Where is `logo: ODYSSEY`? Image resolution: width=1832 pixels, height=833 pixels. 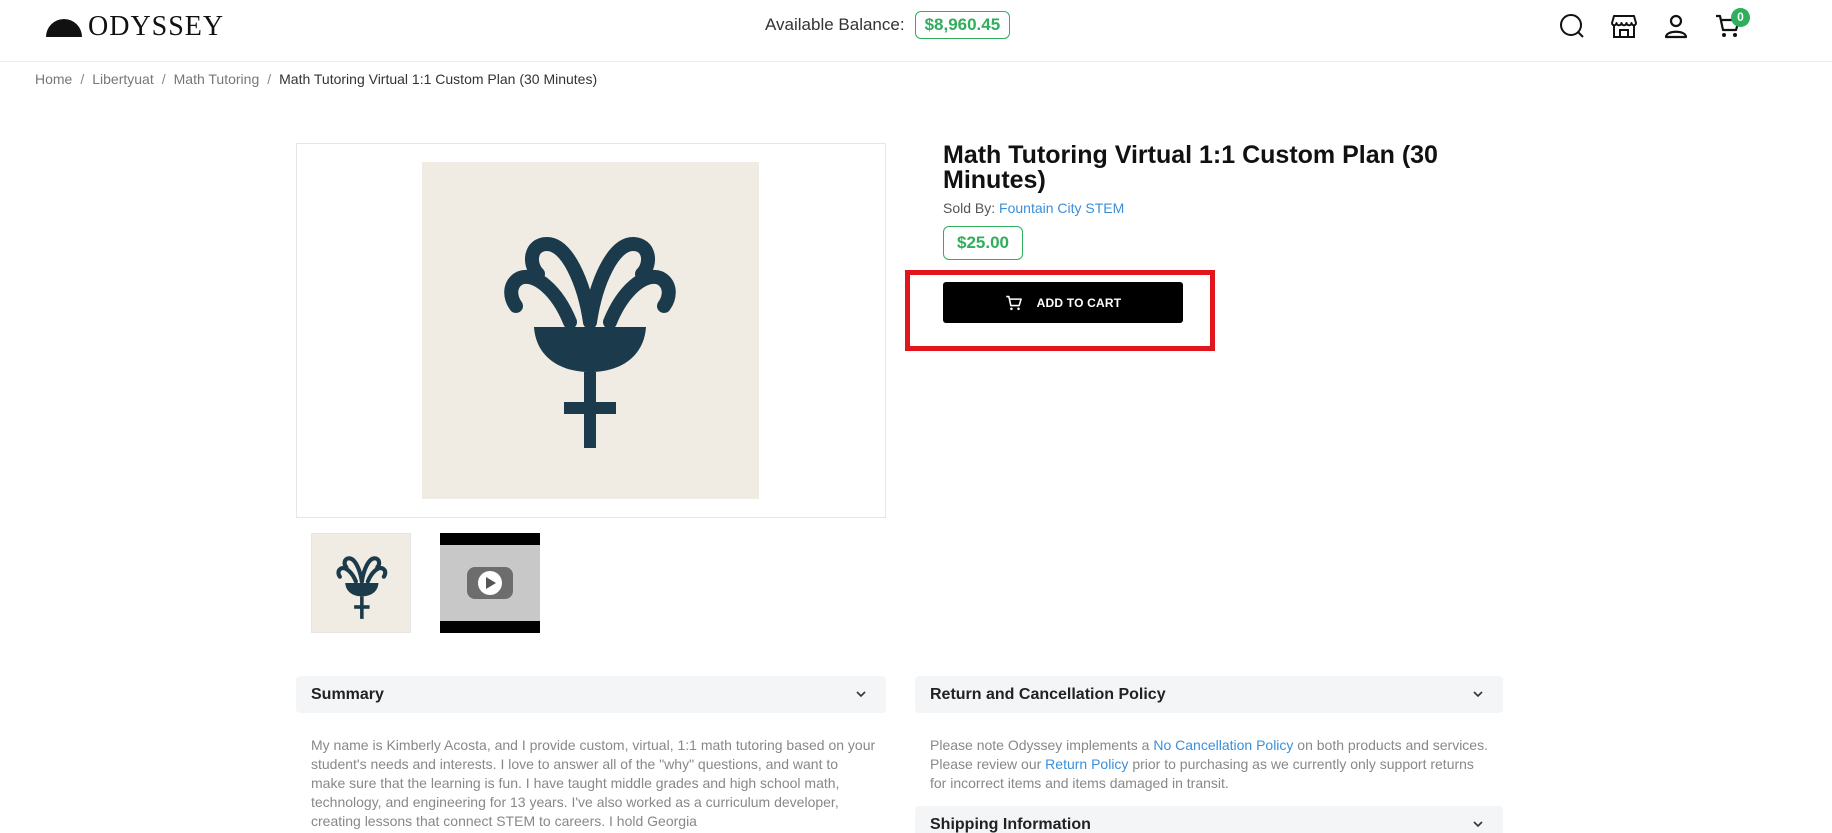
logo: ODYSSEY is located at coordinates (135, 27).